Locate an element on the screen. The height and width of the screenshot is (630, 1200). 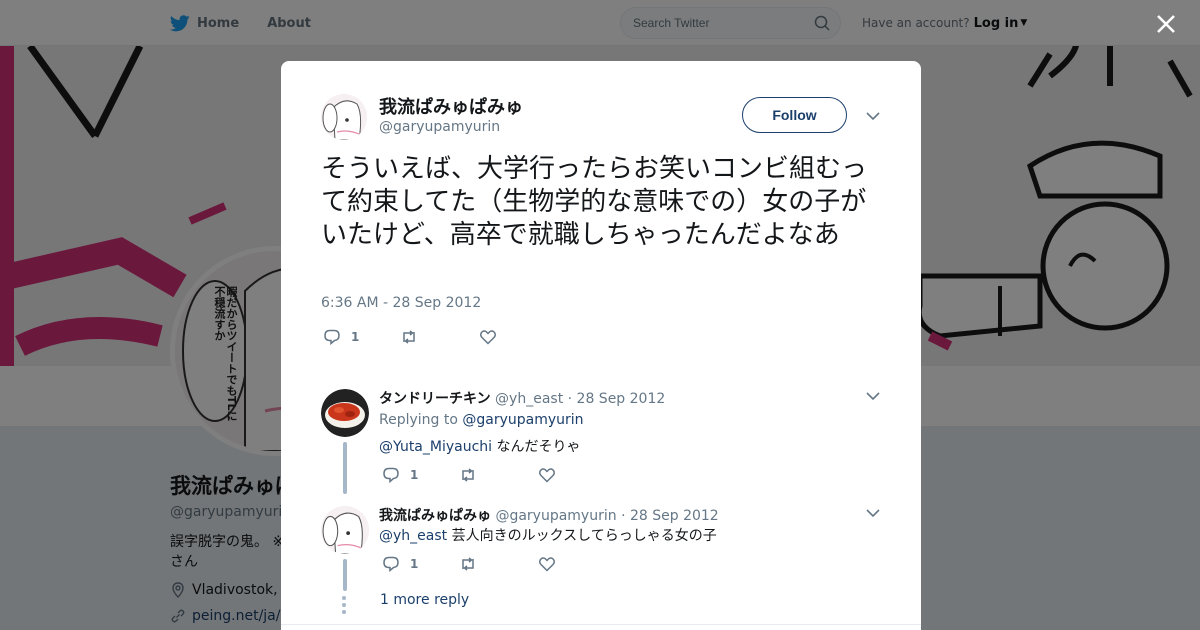
replying-to: Replying to @garyupamyurin is located at coordinates (481, 420).